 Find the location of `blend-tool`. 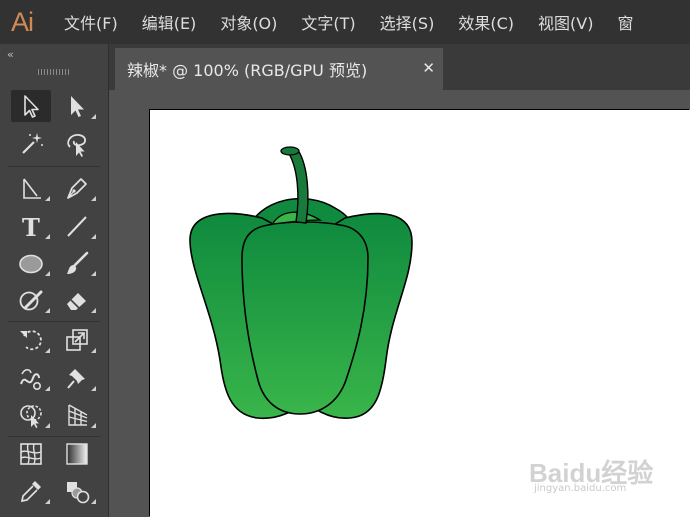

blend-tool is located at coordinates (77, 491).